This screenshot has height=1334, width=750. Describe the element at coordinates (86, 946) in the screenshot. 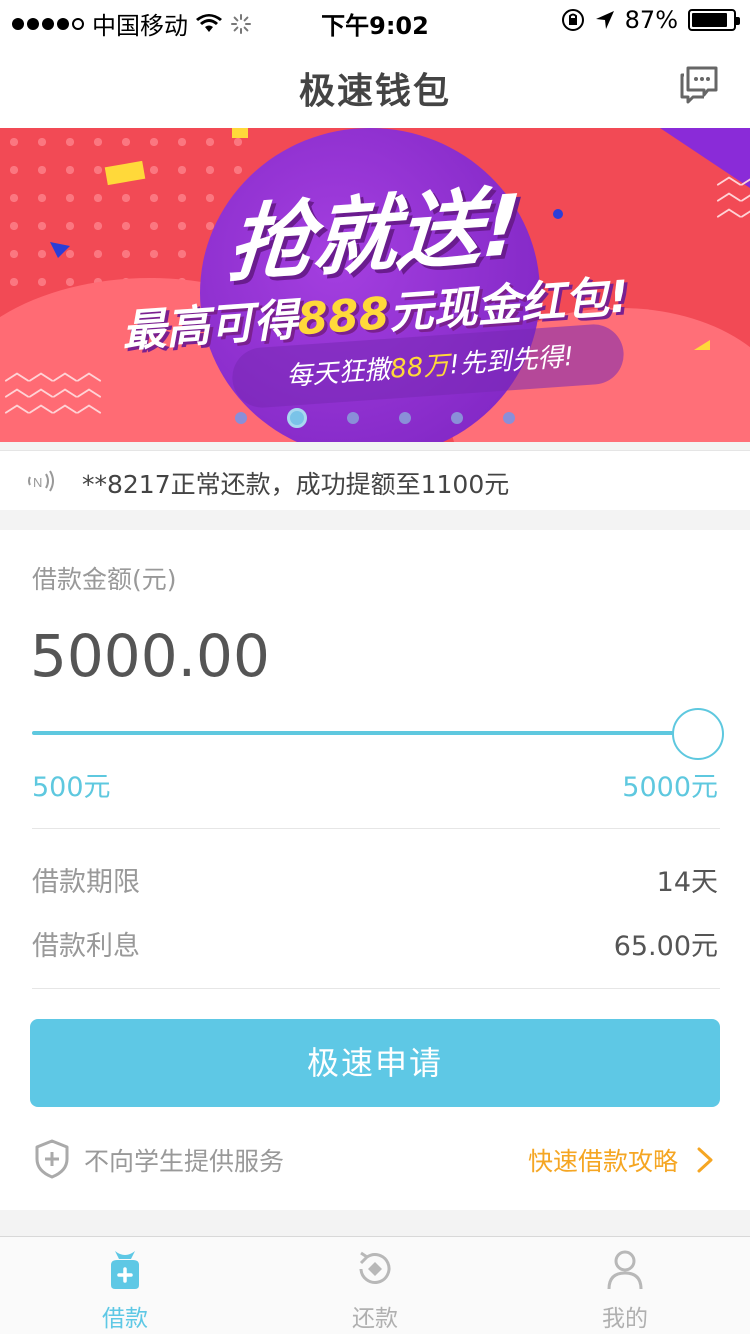

I see `interest-label: 借款利息` at that location.